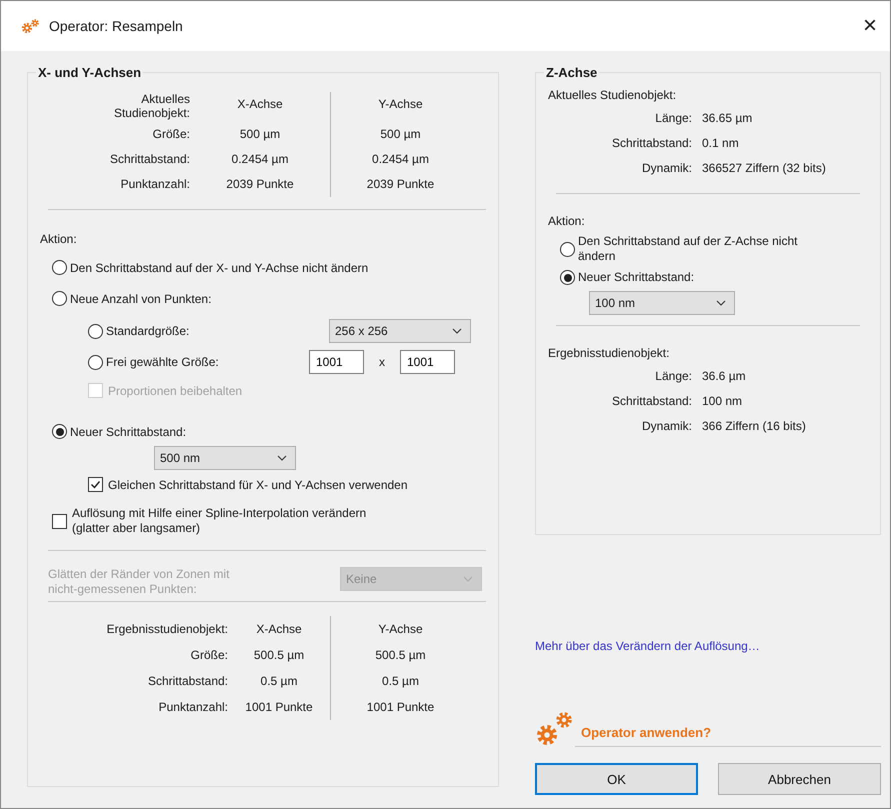  Describe the element at coordinates (258, 485) in the screenshot. I see `checkbox-label: Gleichen Schrittabstand für X- und Y-Achsen verwenden` at that location.